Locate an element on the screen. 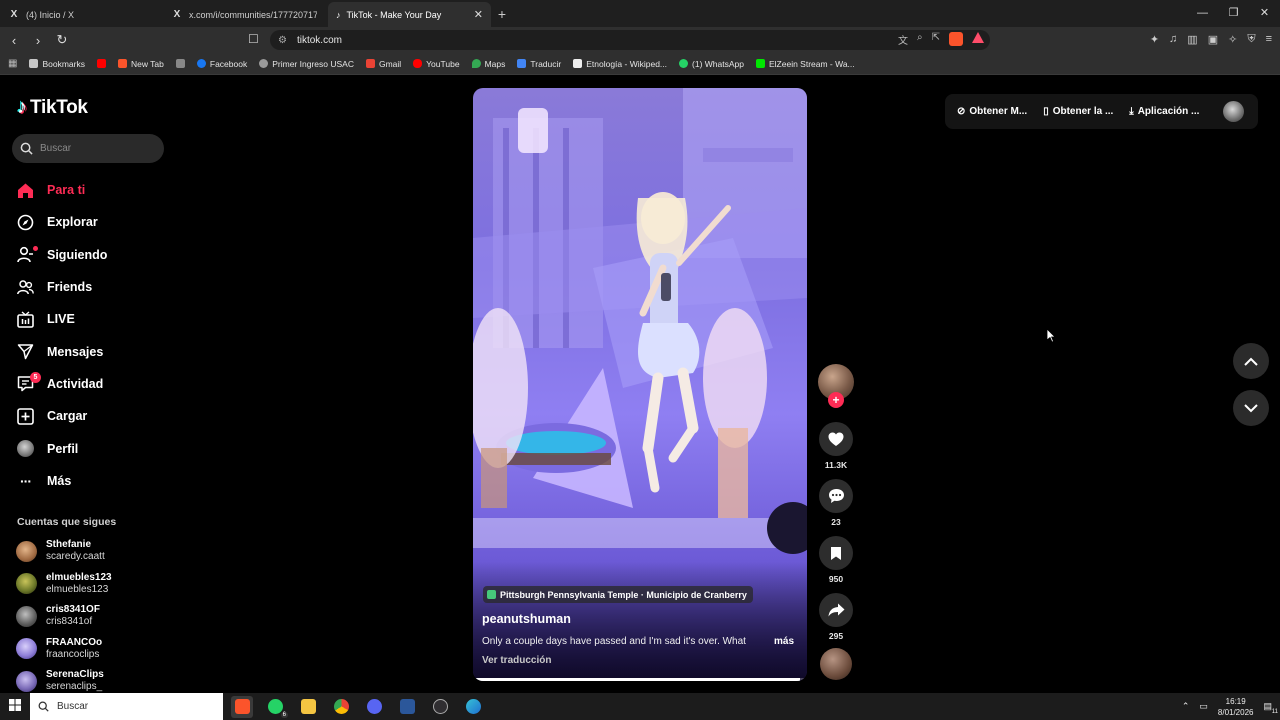 This screenshot has width=1280, height=720. brave-rewards-icon is located at coordinates (978, 37).